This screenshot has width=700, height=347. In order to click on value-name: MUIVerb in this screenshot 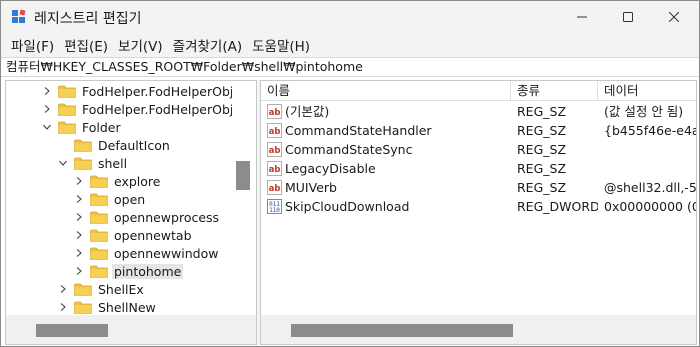, I will do `click(311, 187)`.